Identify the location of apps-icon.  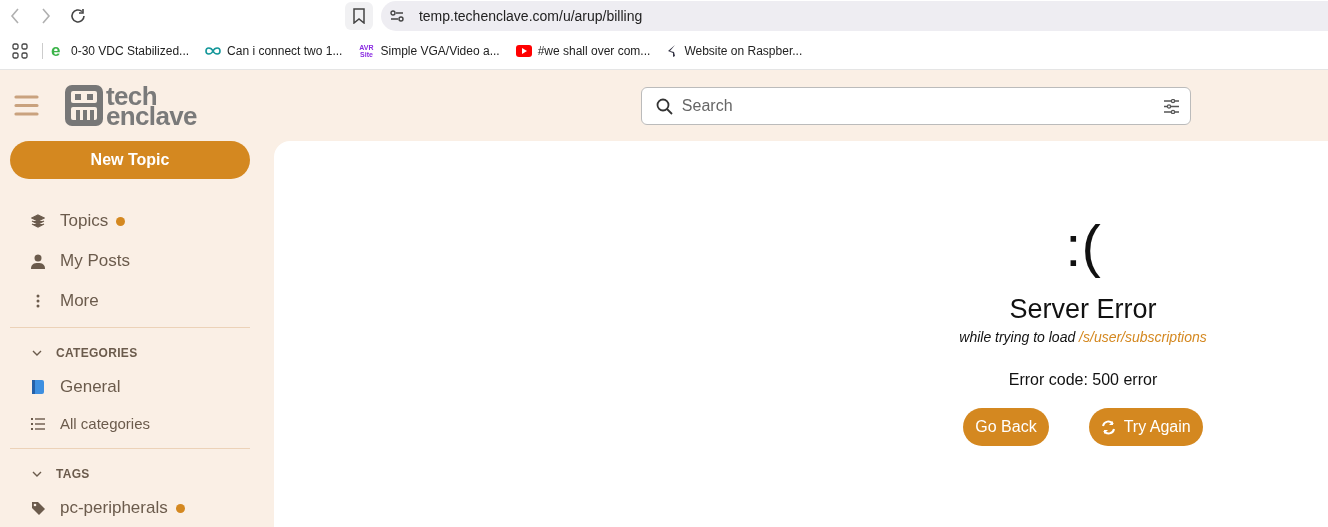
(20, 50).